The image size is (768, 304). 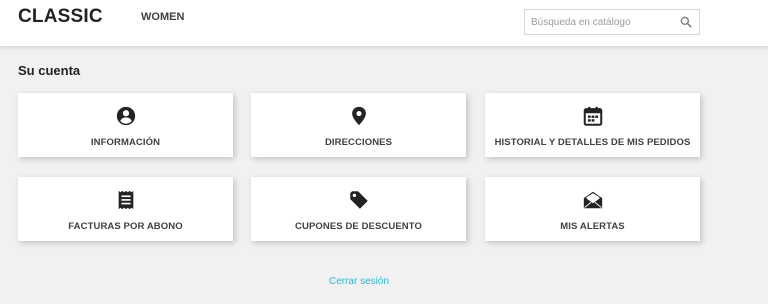 I want to click on card-label: MIS ALERTAS, so click(x=592, y=226).